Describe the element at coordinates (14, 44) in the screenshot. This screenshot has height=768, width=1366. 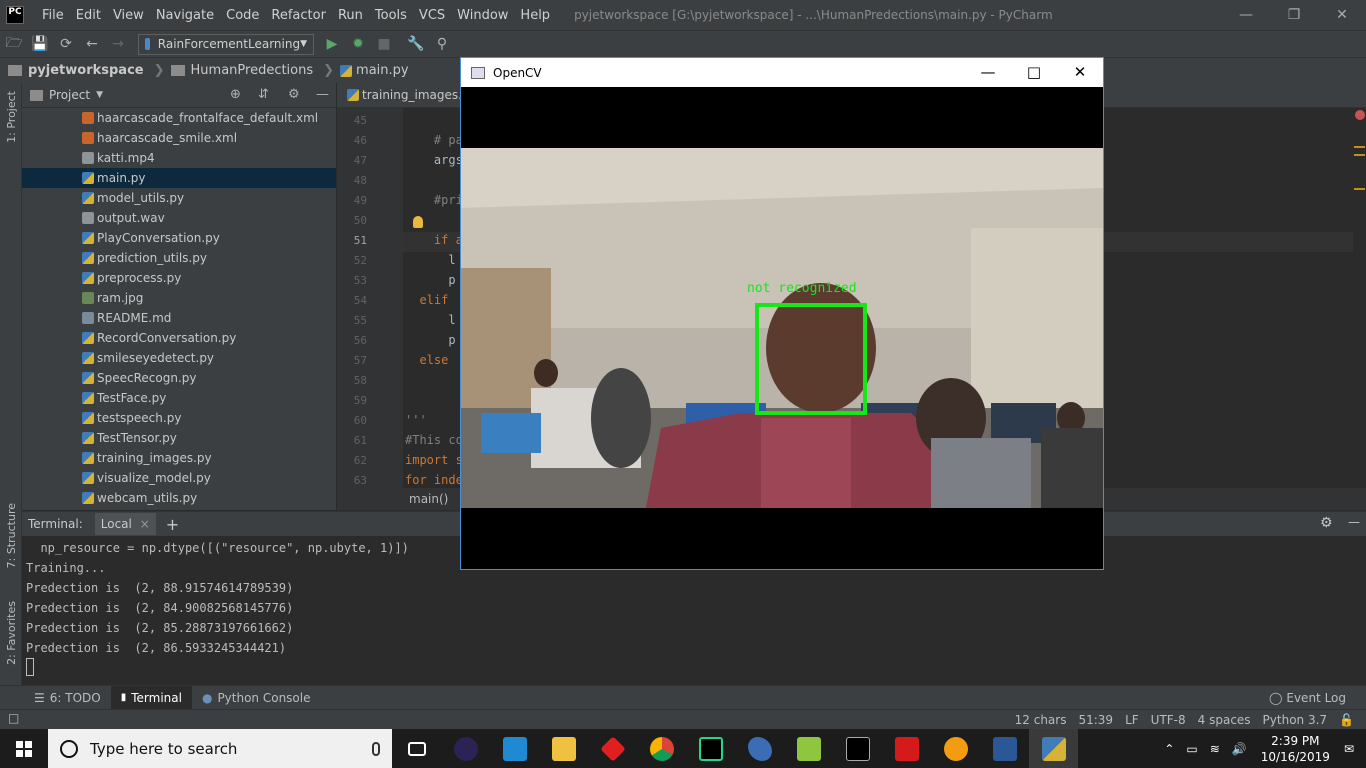
I see `open-folder-icon: 🗁` at that location.